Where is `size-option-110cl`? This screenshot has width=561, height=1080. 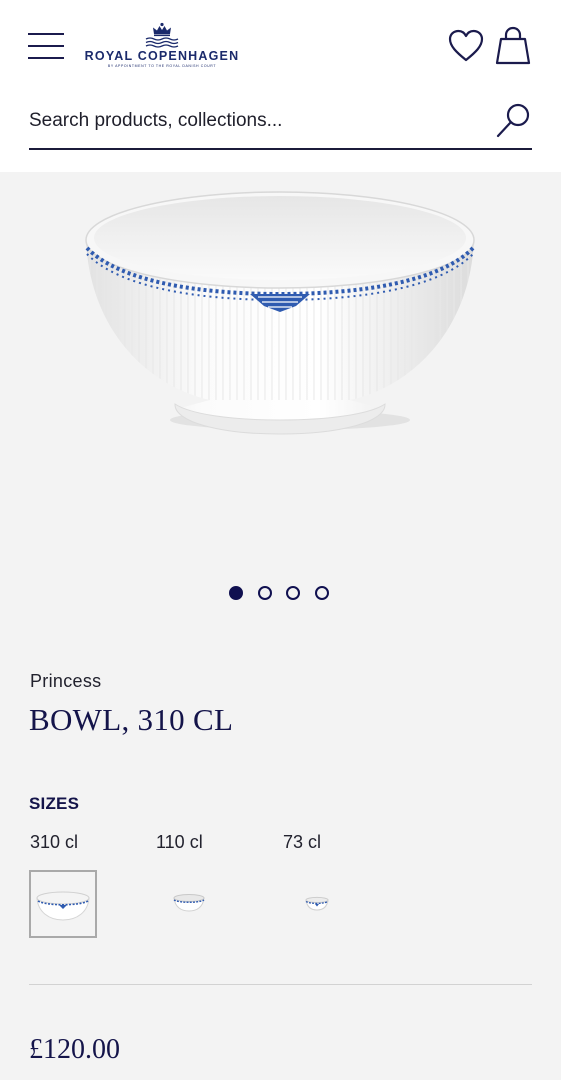
size-option-110cl is located at coordinates (189, 904).